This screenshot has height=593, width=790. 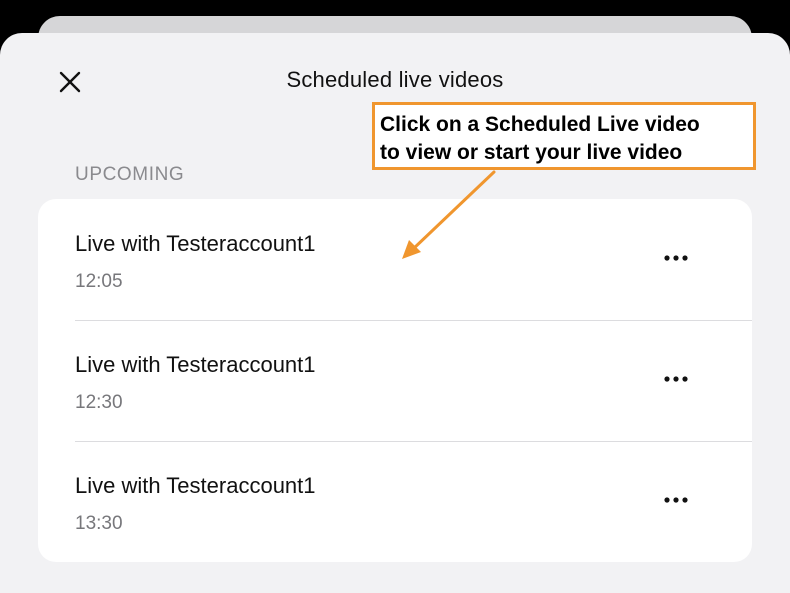 I want to click on page-title: Scheduled live videos, so click(x=395, y=79).